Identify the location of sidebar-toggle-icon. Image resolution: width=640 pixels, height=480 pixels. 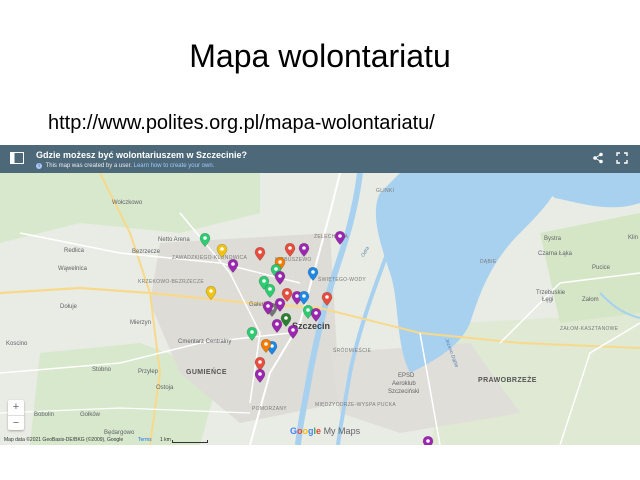
(17, 158).